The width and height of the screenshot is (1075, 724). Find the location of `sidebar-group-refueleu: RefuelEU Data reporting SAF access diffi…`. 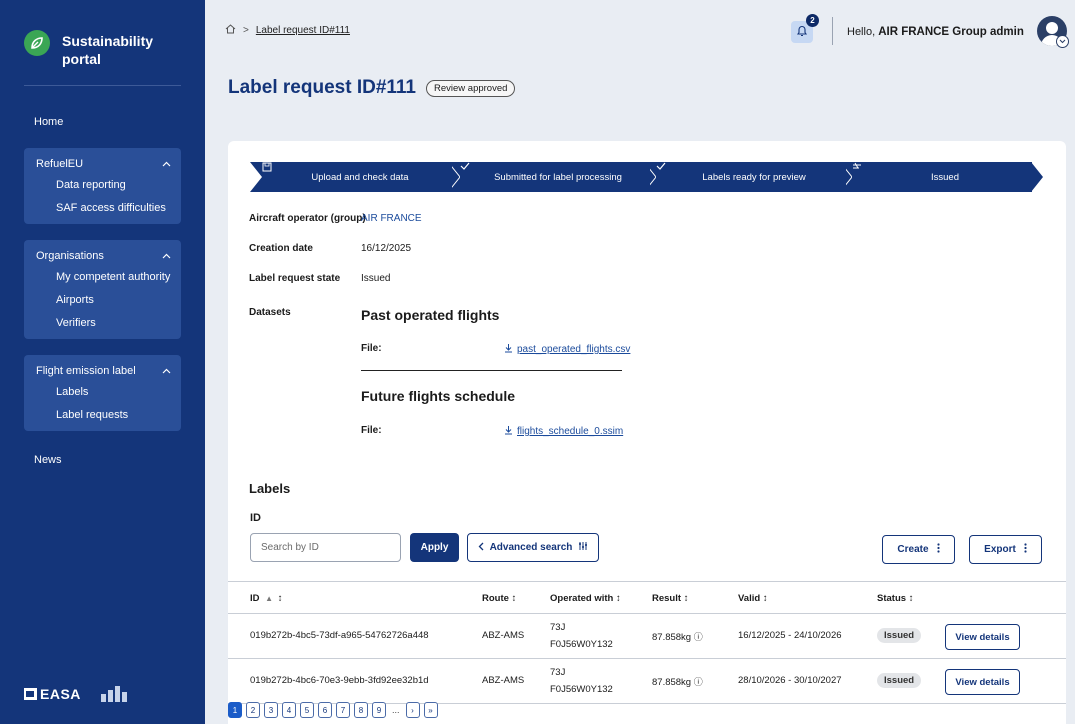

sidebar-group-refueleu: RefuelEU Data reporting SAF access diffi… is located at coordinates (102, 186).